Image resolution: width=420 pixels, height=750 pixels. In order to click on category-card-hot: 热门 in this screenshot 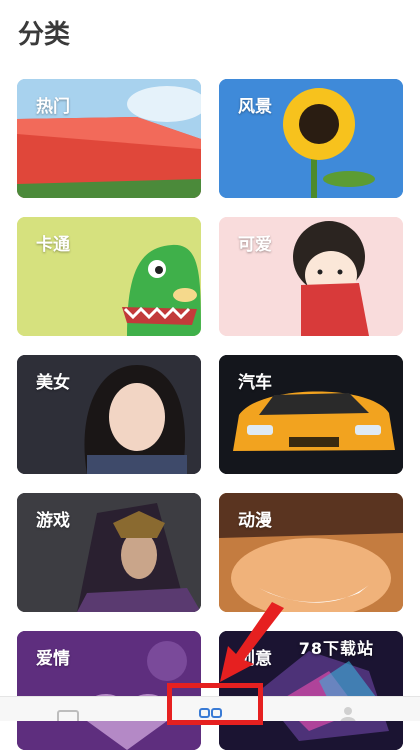, I will do `click(109, 138)`.